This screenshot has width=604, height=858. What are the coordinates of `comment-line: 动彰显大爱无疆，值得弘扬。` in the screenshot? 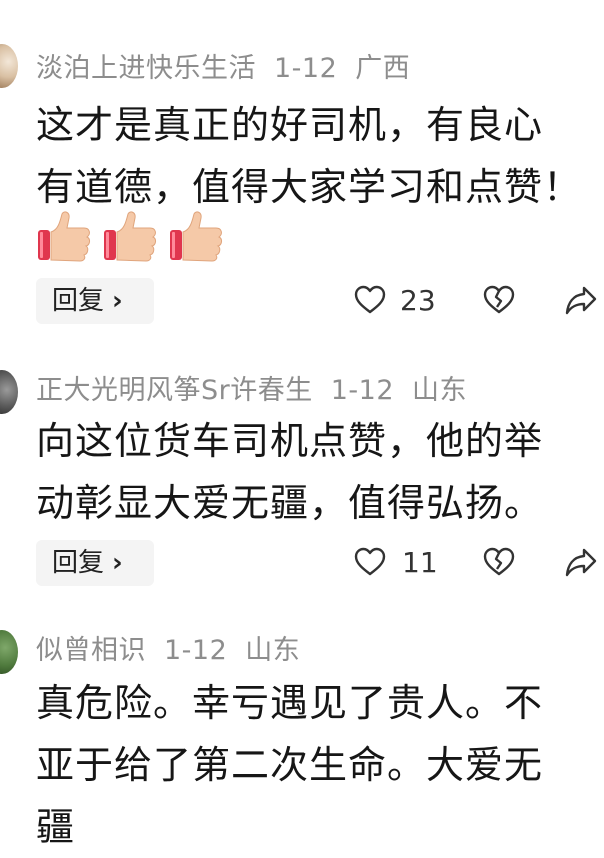 It's located at (290, 503).